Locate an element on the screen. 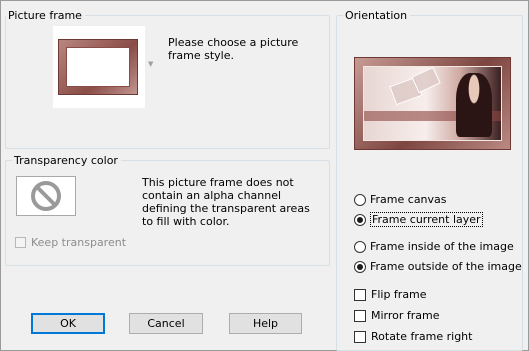 Image resolution: width=529 pixels, height=351 pixels. rotate-frame-right-label: Rotate frame right is located at coordinates (422, 336).